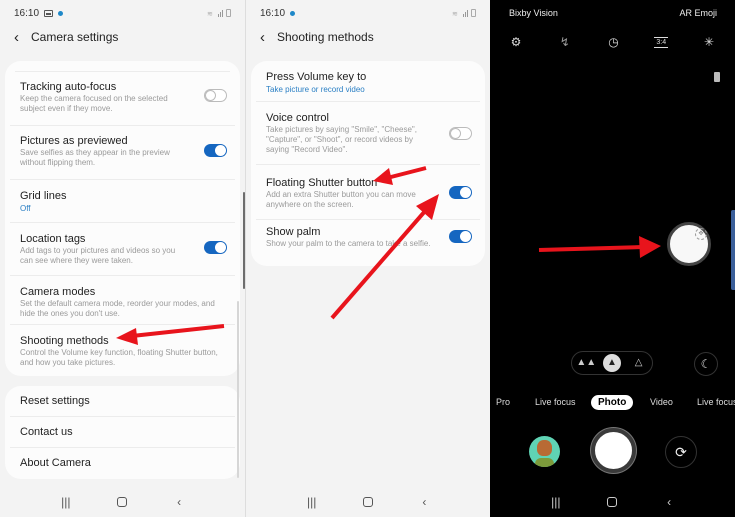  What do you see at coordinates (613, 13) in the screenshot?
I see `camera-top-bar: Bixby Vision AR Emoji` at bounding box center [613, 13].